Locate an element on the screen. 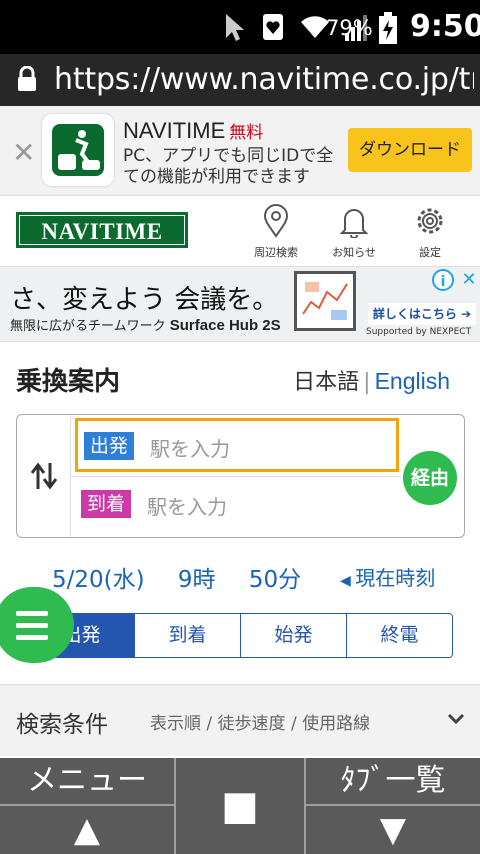  ad-supported-text: Supported by NEXPECT is located at coordinates (419, 332).